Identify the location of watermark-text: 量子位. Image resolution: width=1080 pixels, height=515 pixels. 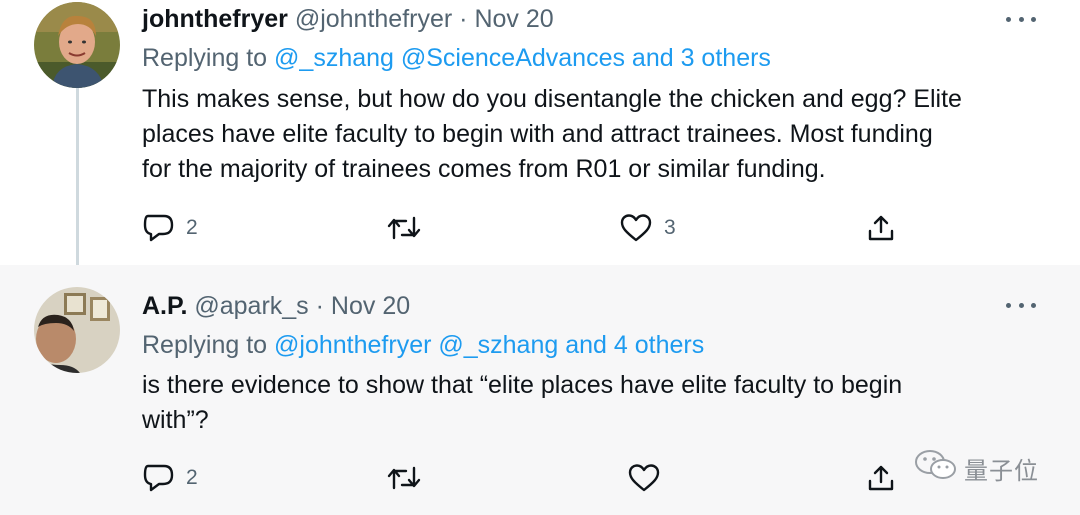
(1001, 470).